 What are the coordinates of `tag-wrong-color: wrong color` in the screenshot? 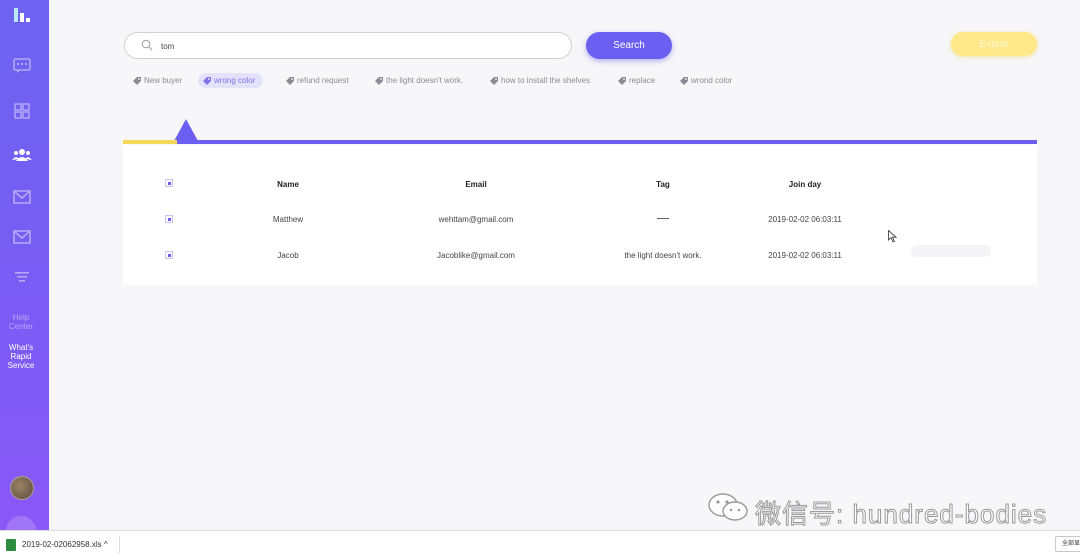 It's located at (231, 80).